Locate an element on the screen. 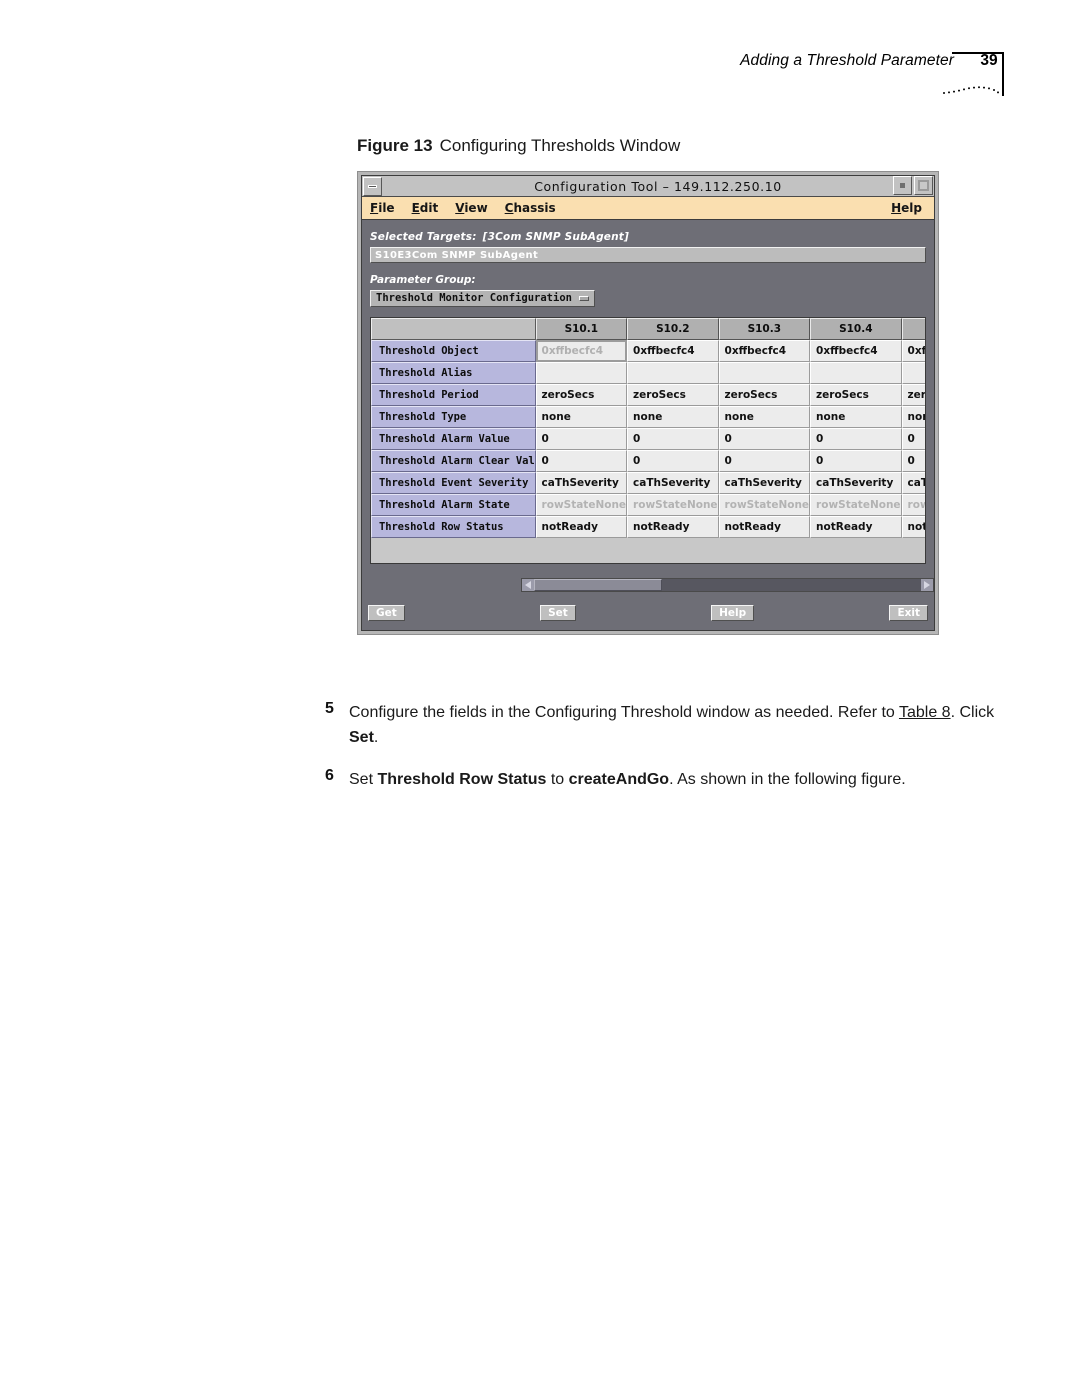 This screenshot has width=1080, height=1397. row-label-threshold-period: Threshold Period is located at coordinates (453, 394).